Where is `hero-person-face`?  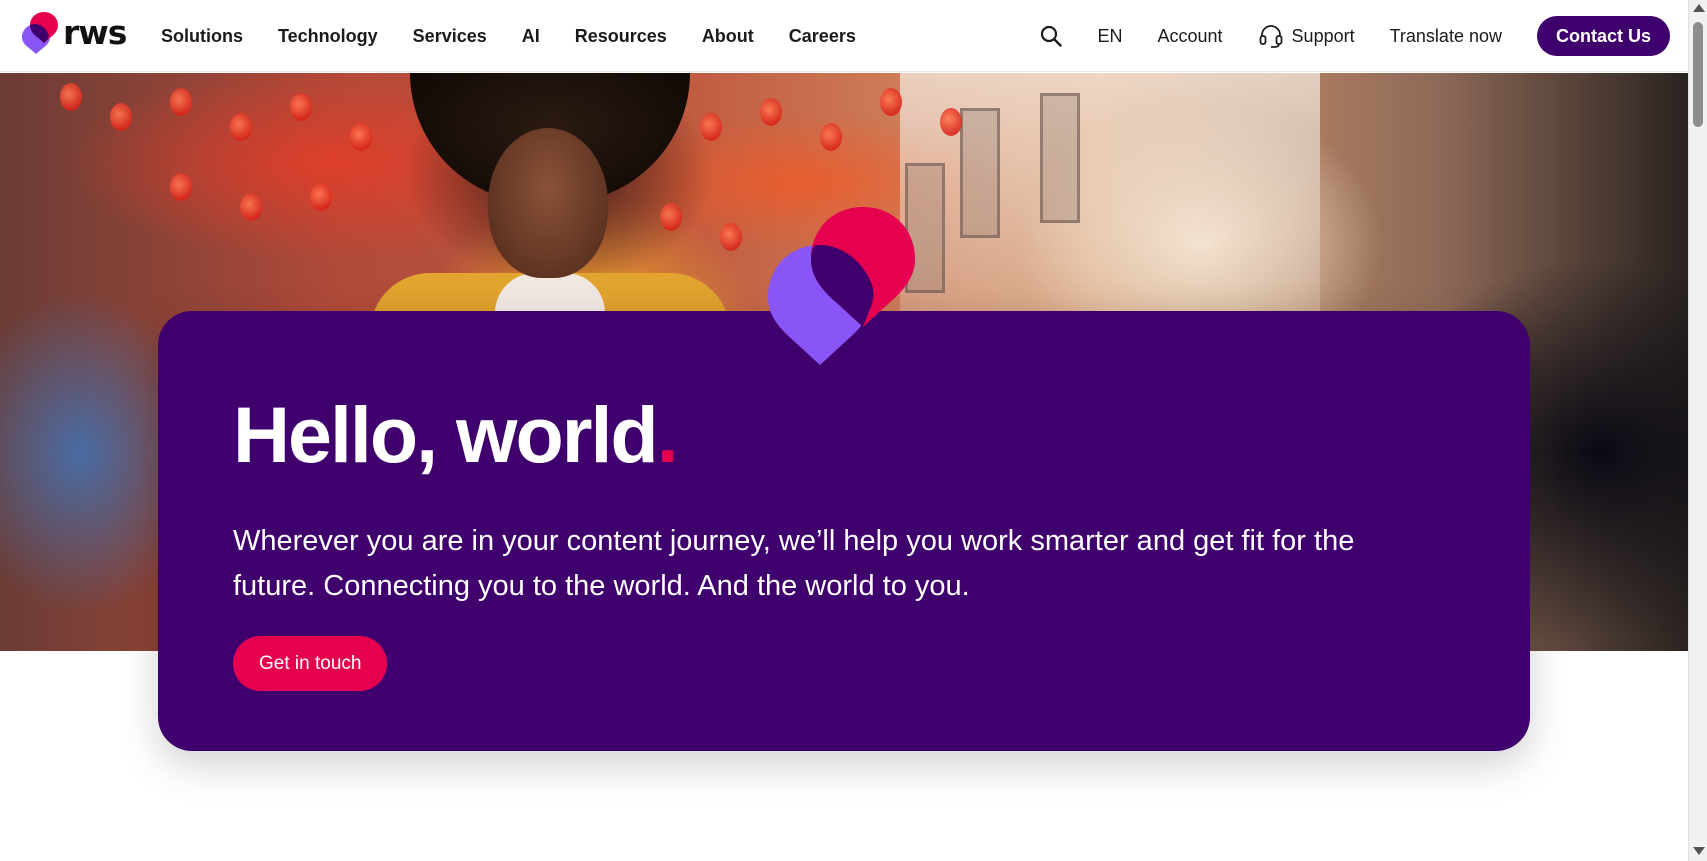 hero-person-face is located at coordinates (548, 203).